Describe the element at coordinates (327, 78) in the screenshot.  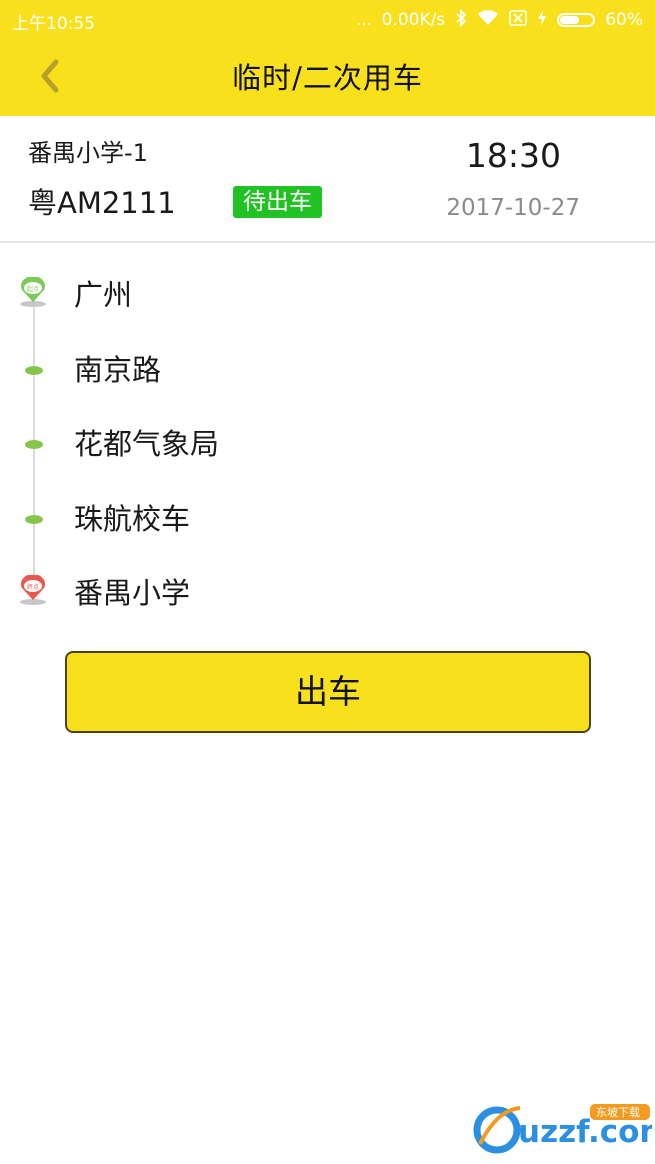
I see `page-title: 临时/二次用车` at that location.